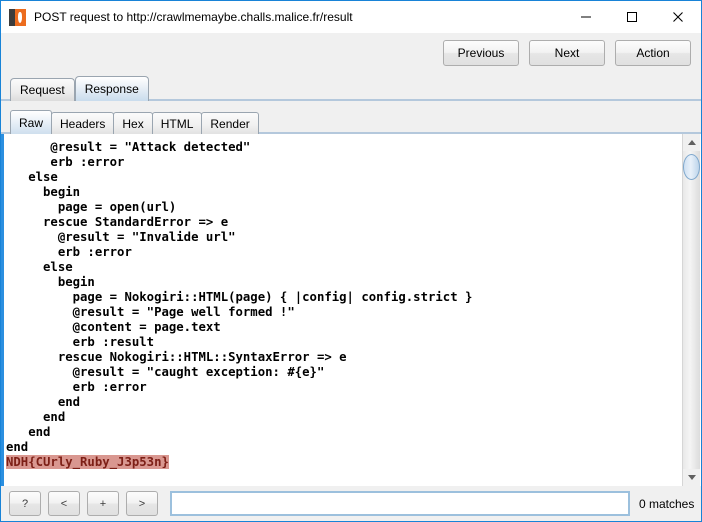 This screenshot has width=702, height=522. What do you see at coordinates (64, 503) in the screenshot?
I see `search-prev-button: <` at bounding box center [64, 503].